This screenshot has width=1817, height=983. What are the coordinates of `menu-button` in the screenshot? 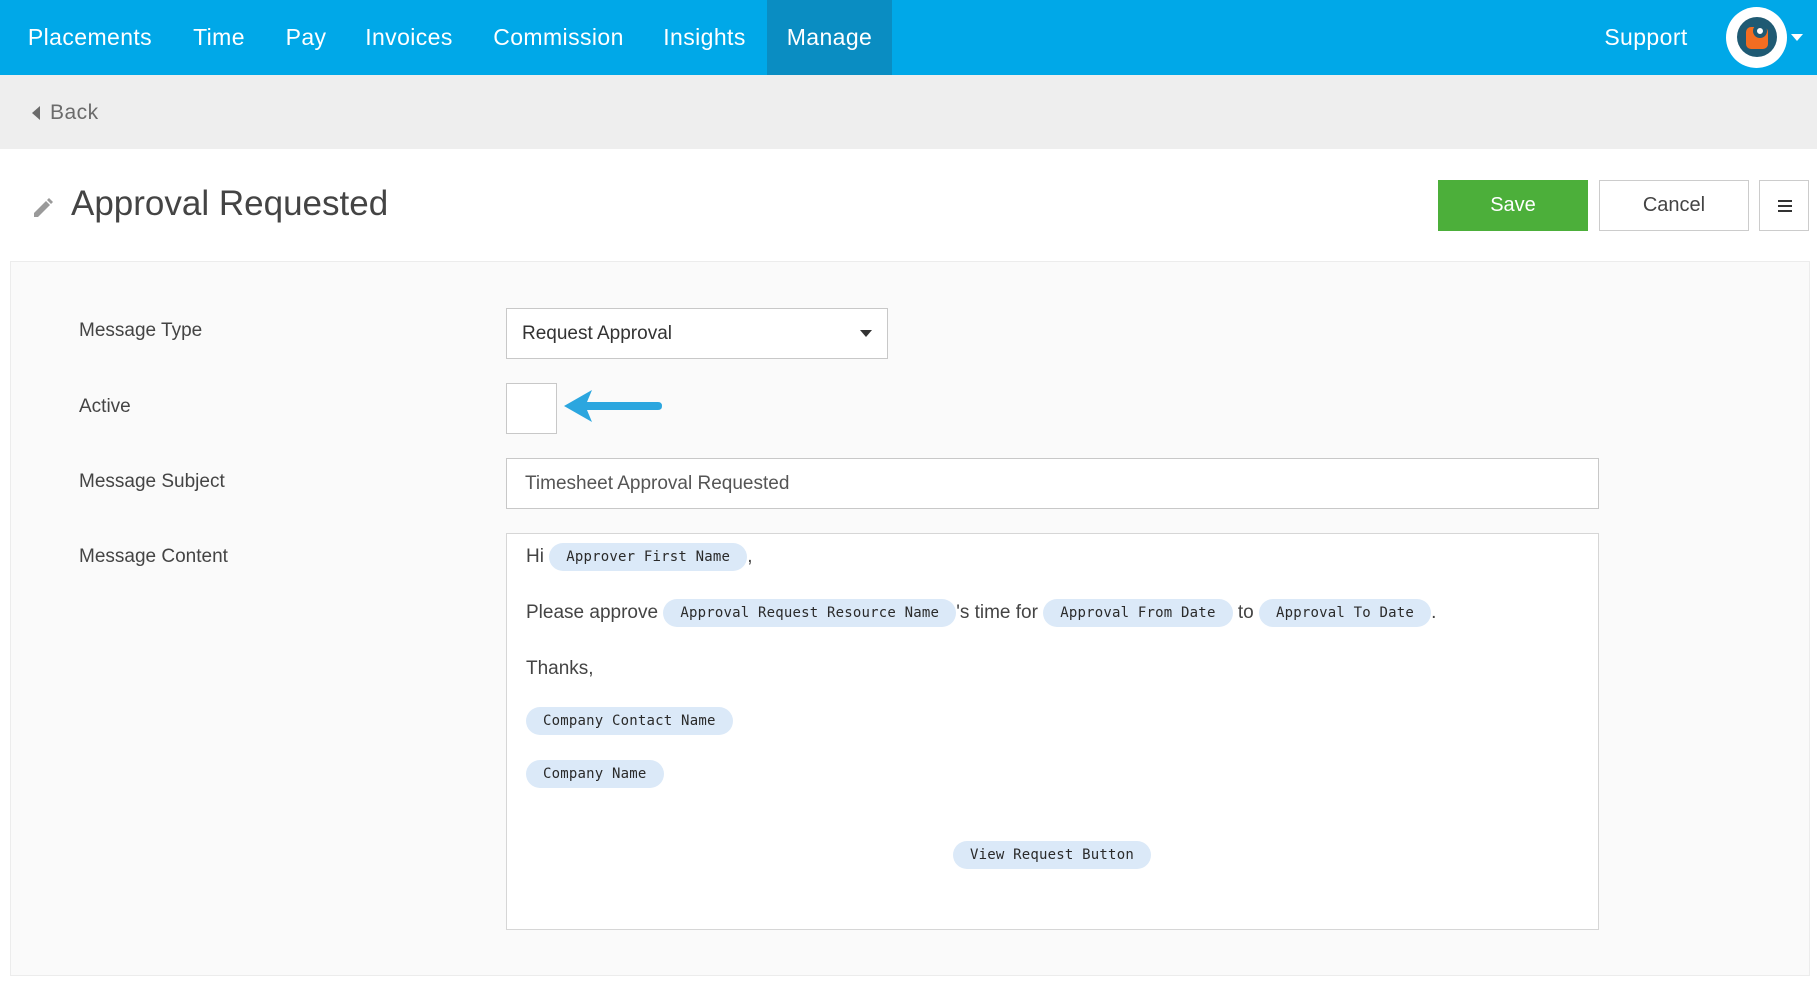 It's located at (1784, 205).